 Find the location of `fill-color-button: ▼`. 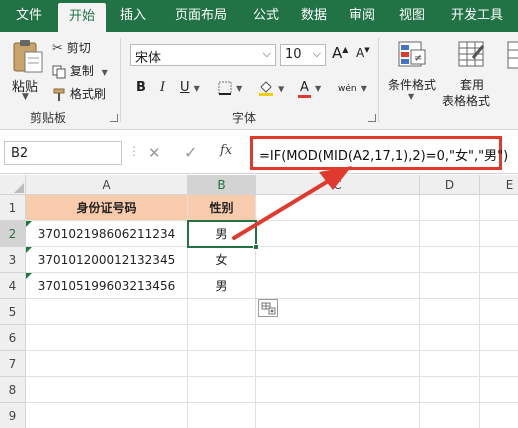

fill-color-button: ▼ is located at coordinates (271, 88).